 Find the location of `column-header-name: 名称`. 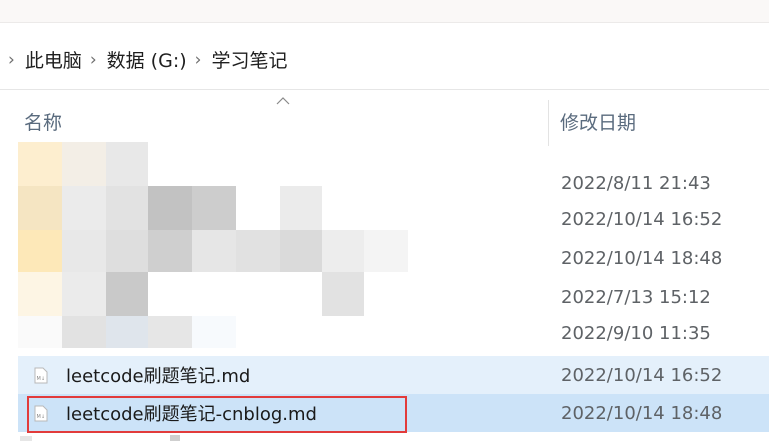

column-header-name: 名称 is located at coordinates (286, 121).